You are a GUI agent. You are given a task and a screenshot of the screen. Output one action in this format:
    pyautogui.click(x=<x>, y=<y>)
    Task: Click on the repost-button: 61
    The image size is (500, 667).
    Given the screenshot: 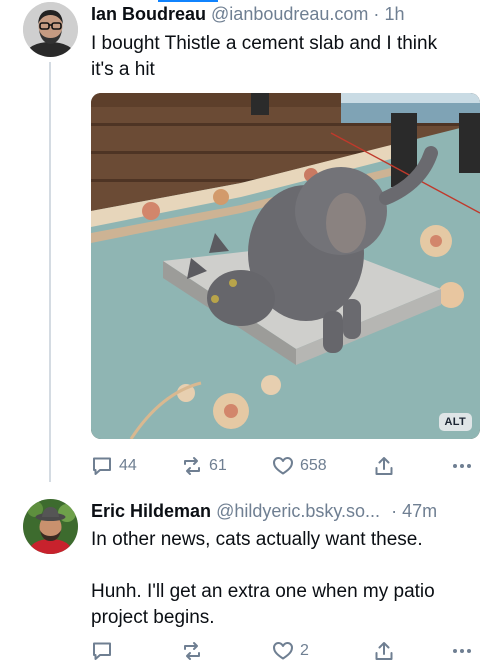 What is the action you would take?
    pyautogui.click(x=204, y=466)
    